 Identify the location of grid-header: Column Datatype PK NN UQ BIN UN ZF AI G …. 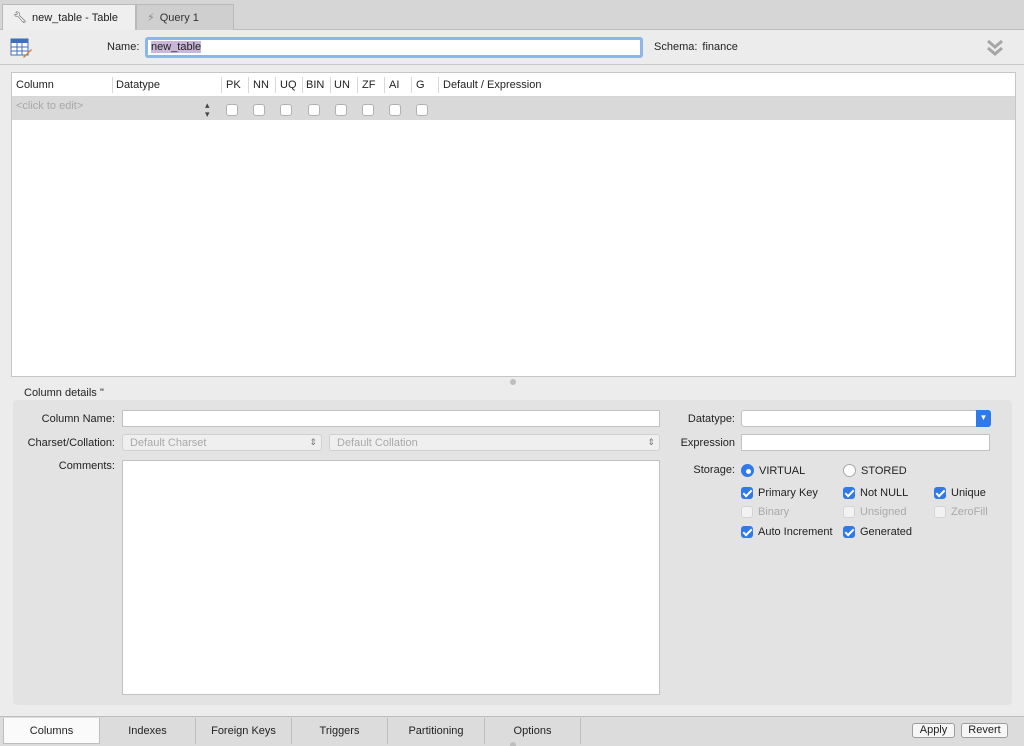
(513, 85).